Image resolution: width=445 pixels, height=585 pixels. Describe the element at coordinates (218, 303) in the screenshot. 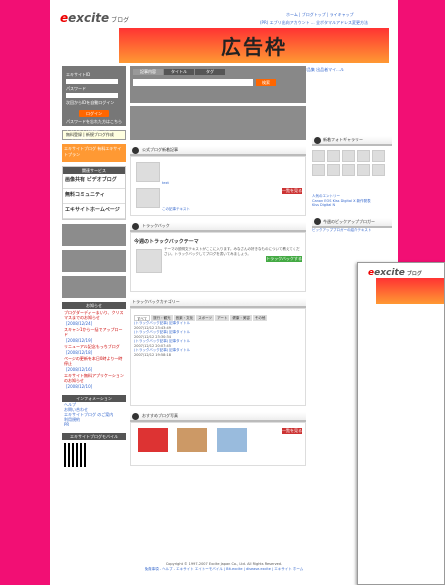

I see `category-heading: トラックバックカテゴリー` at that location.